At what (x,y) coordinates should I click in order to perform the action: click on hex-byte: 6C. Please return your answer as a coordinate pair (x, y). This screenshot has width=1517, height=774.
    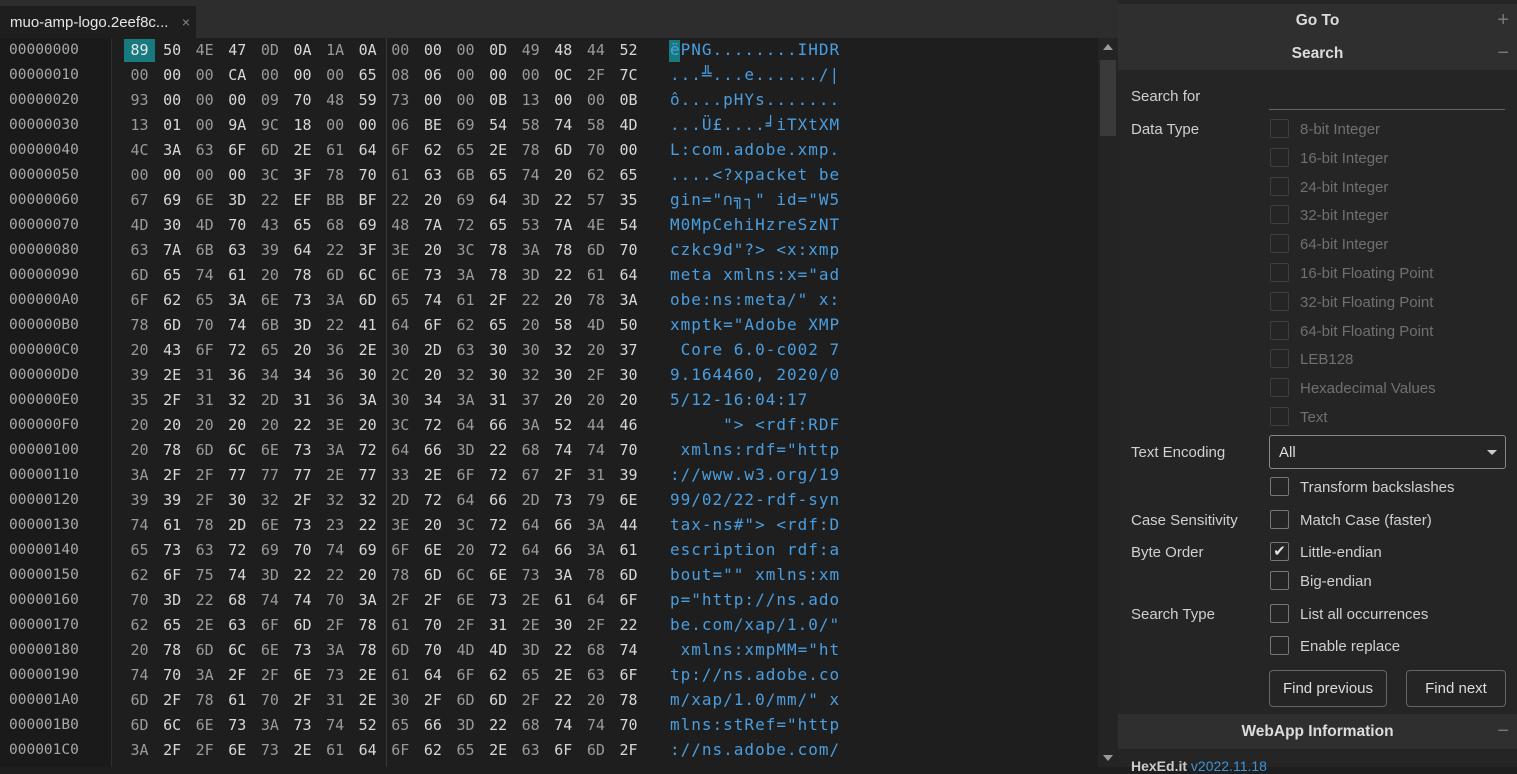
    Looking at the image, I should click on (237, 650).